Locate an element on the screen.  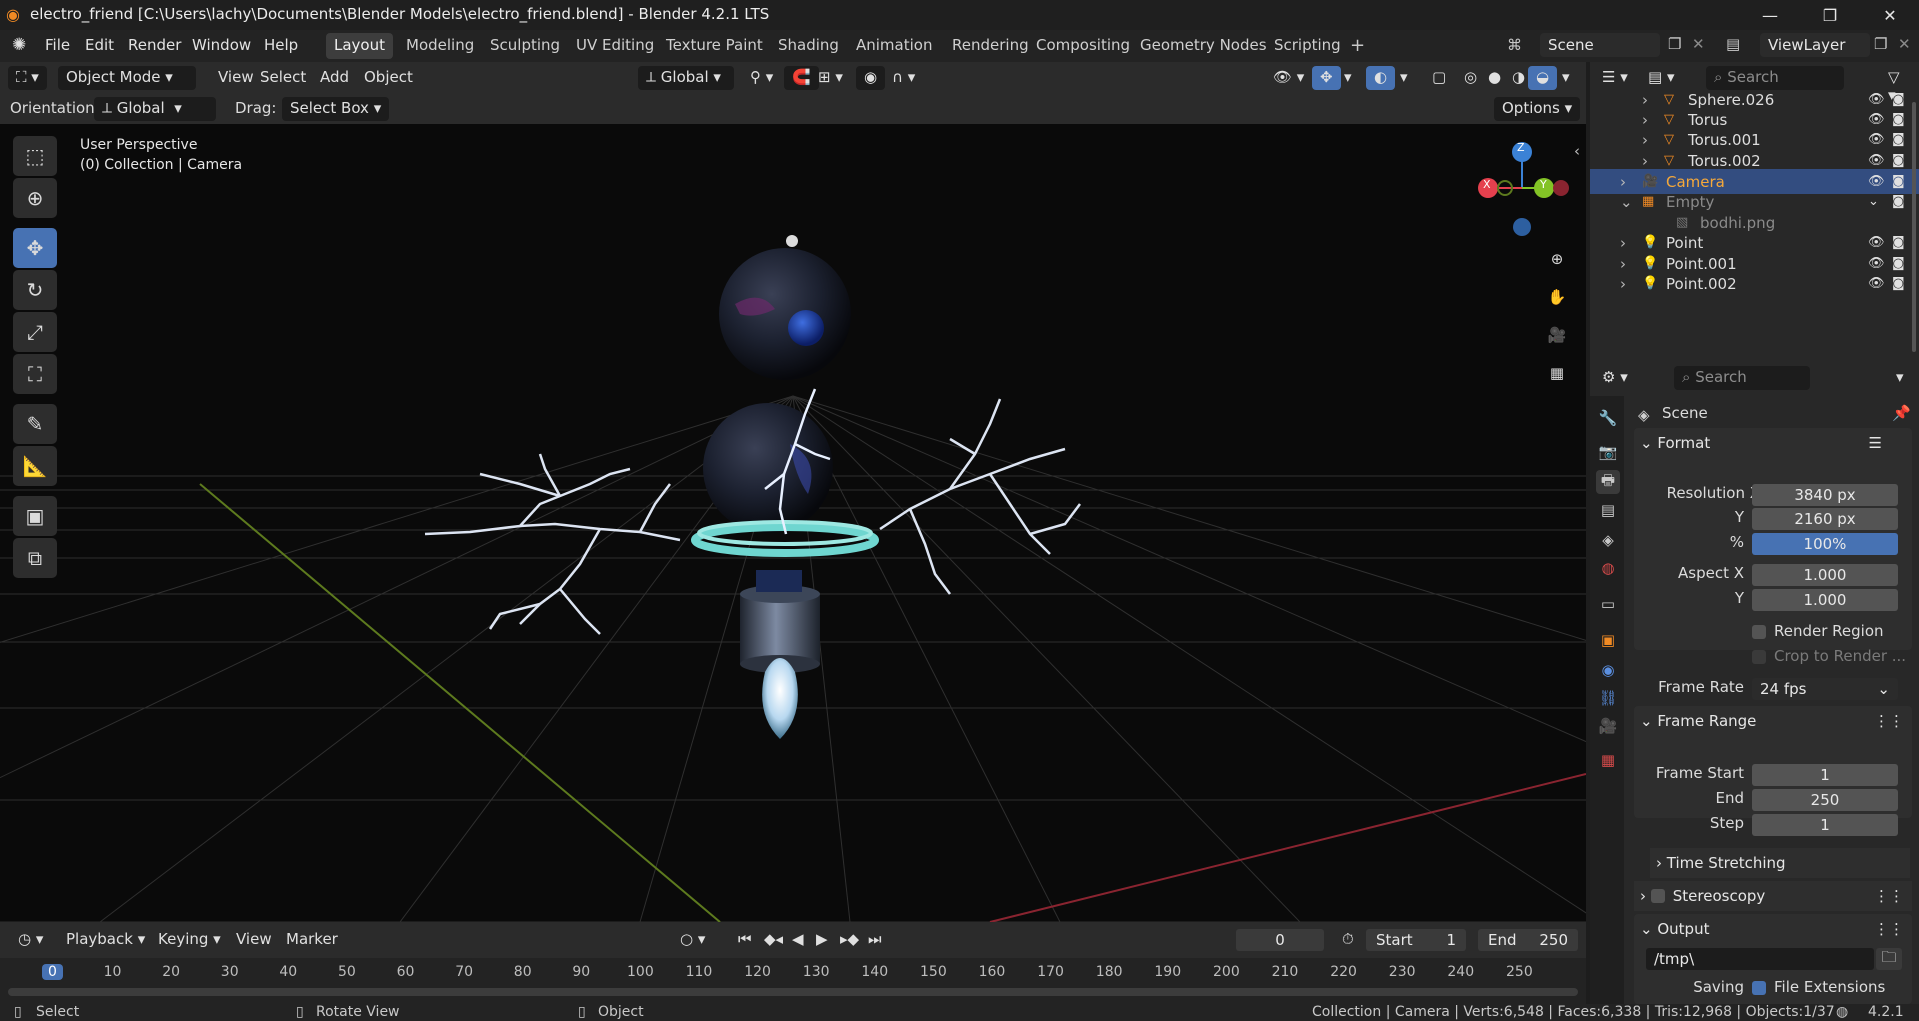
time-stretching-header: › Time Stretching is located at coordinates (1780, 863).